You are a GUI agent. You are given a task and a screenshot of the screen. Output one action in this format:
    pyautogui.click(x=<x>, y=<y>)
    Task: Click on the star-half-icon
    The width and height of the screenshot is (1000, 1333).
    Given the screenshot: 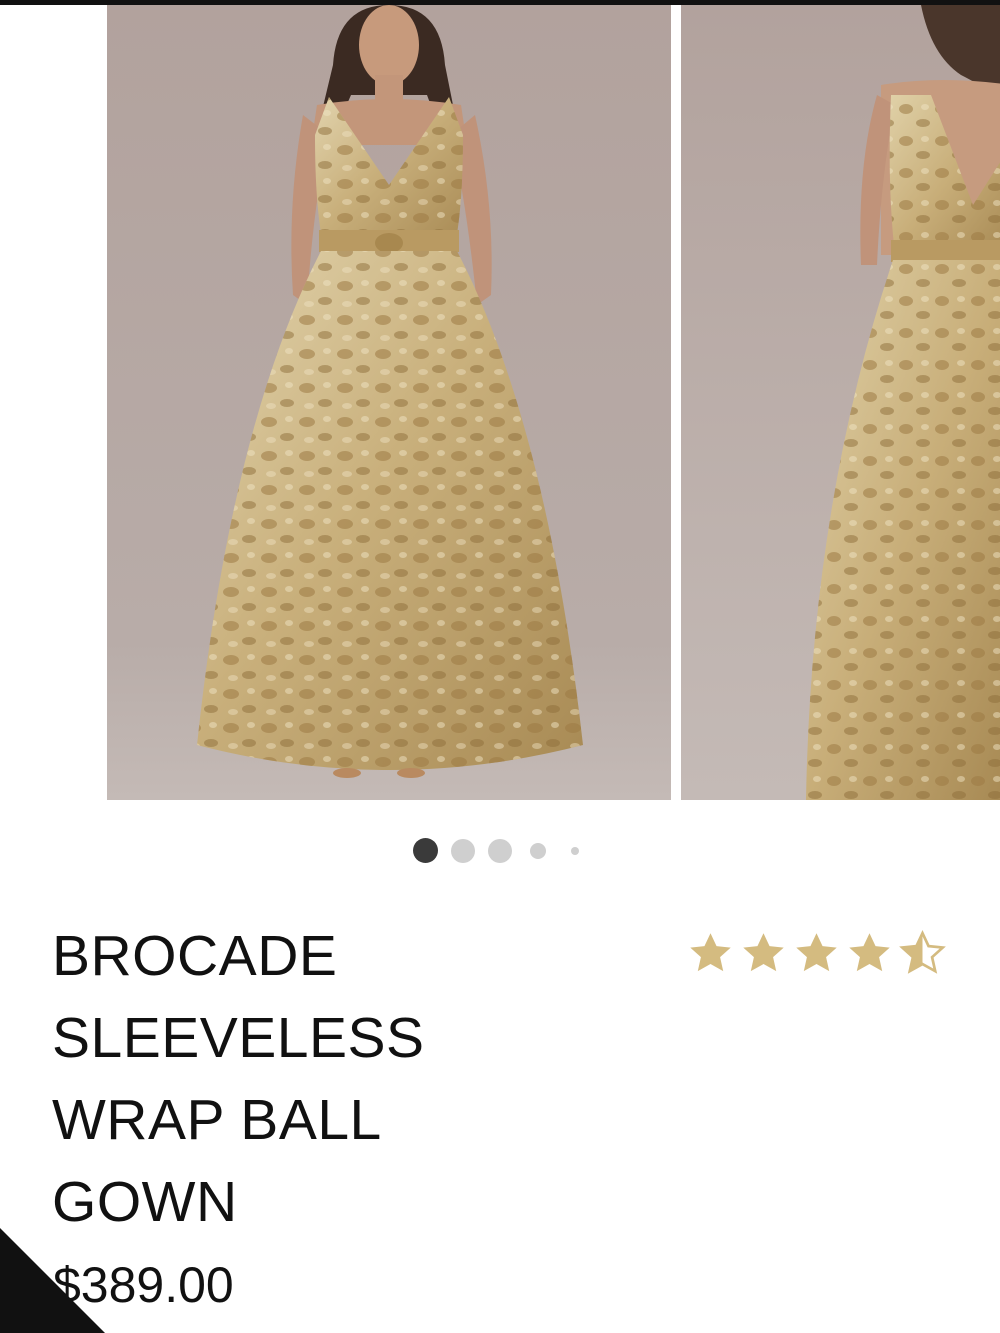 What is the action you would take?
    pyautogui.click(x=922, y=952)
    